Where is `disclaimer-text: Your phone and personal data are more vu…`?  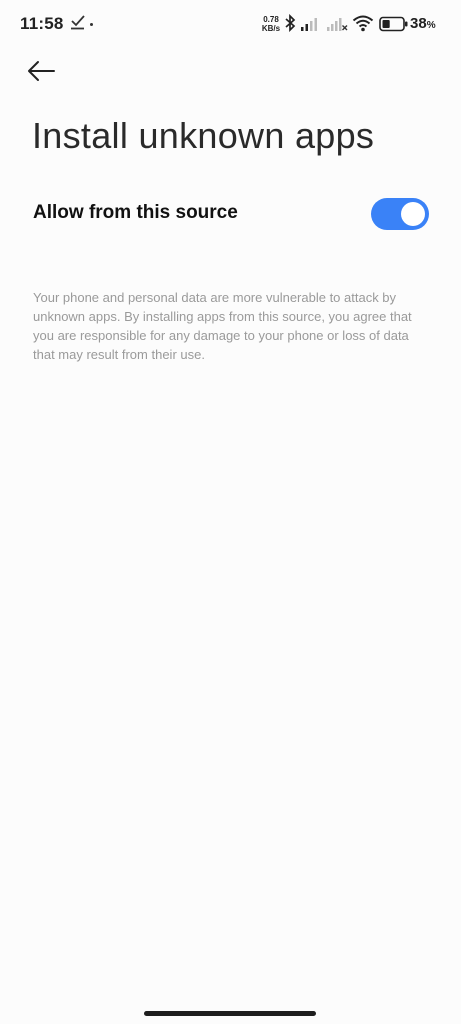 disclaimer-text: Your phone and personal data are more vu… is located at coordinates (222, 326).